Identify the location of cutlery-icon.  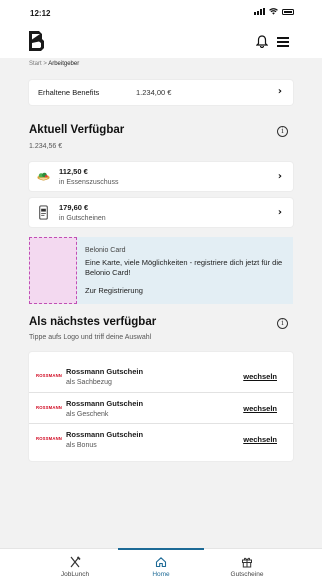
(75, 562).